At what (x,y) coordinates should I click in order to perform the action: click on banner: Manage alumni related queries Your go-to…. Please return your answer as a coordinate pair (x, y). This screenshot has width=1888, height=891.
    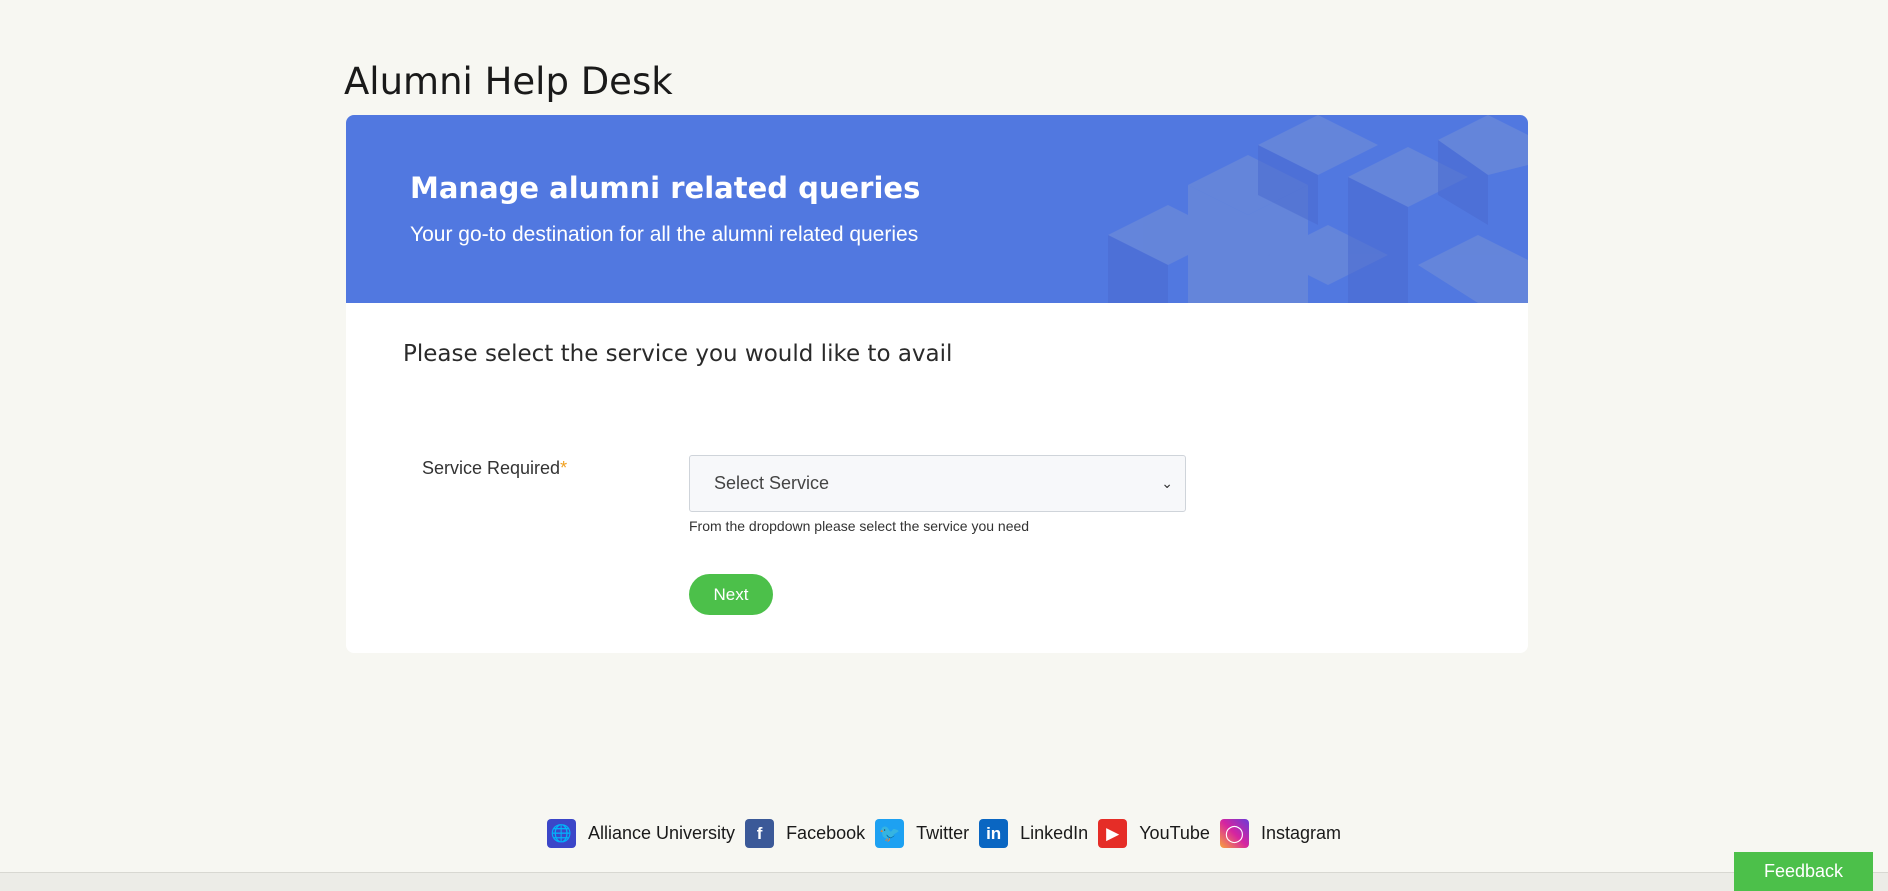
    Looking at the image, I should click on (937, 209).